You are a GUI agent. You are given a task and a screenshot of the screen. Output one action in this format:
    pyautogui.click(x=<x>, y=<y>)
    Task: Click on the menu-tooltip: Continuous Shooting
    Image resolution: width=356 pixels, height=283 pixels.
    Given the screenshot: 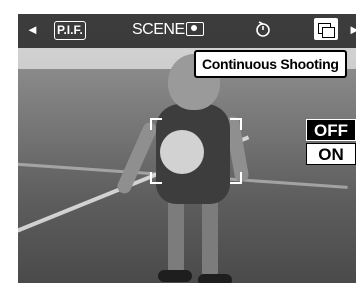 What is the action you would take?
    pyautogui.click(x=270, y=64)
    